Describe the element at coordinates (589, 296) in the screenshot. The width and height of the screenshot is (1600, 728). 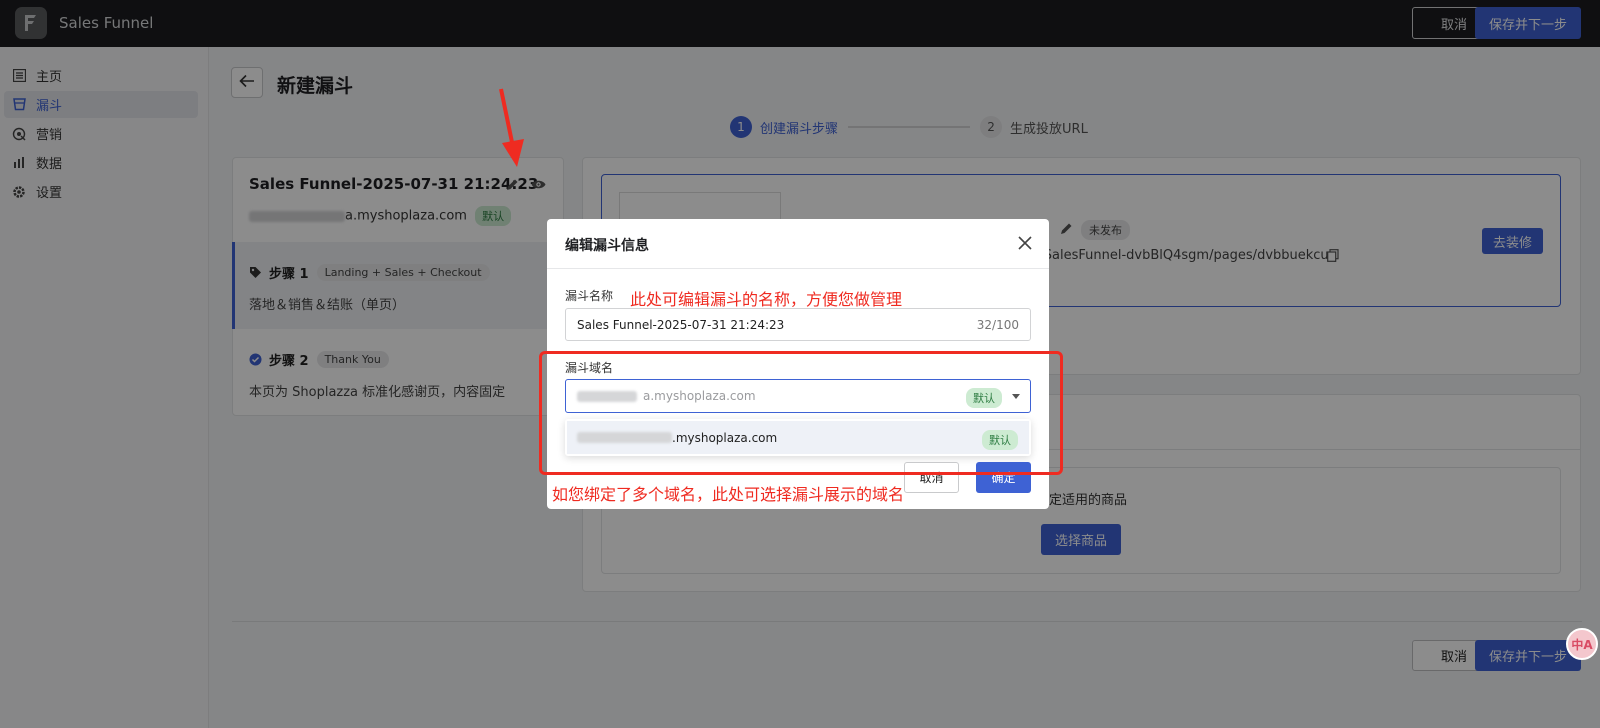
I see `funnel-name-label: 漏斗名称` at that location.